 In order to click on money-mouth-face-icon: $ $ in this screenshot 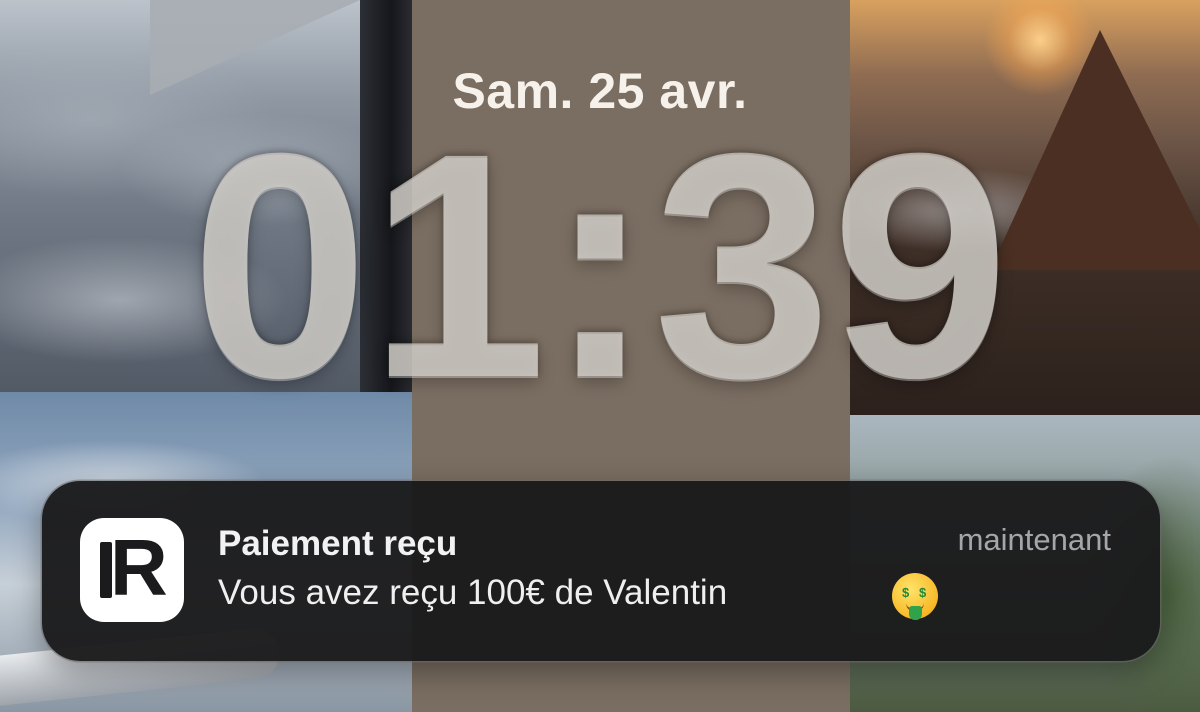, I will do `click(915, 596)`.